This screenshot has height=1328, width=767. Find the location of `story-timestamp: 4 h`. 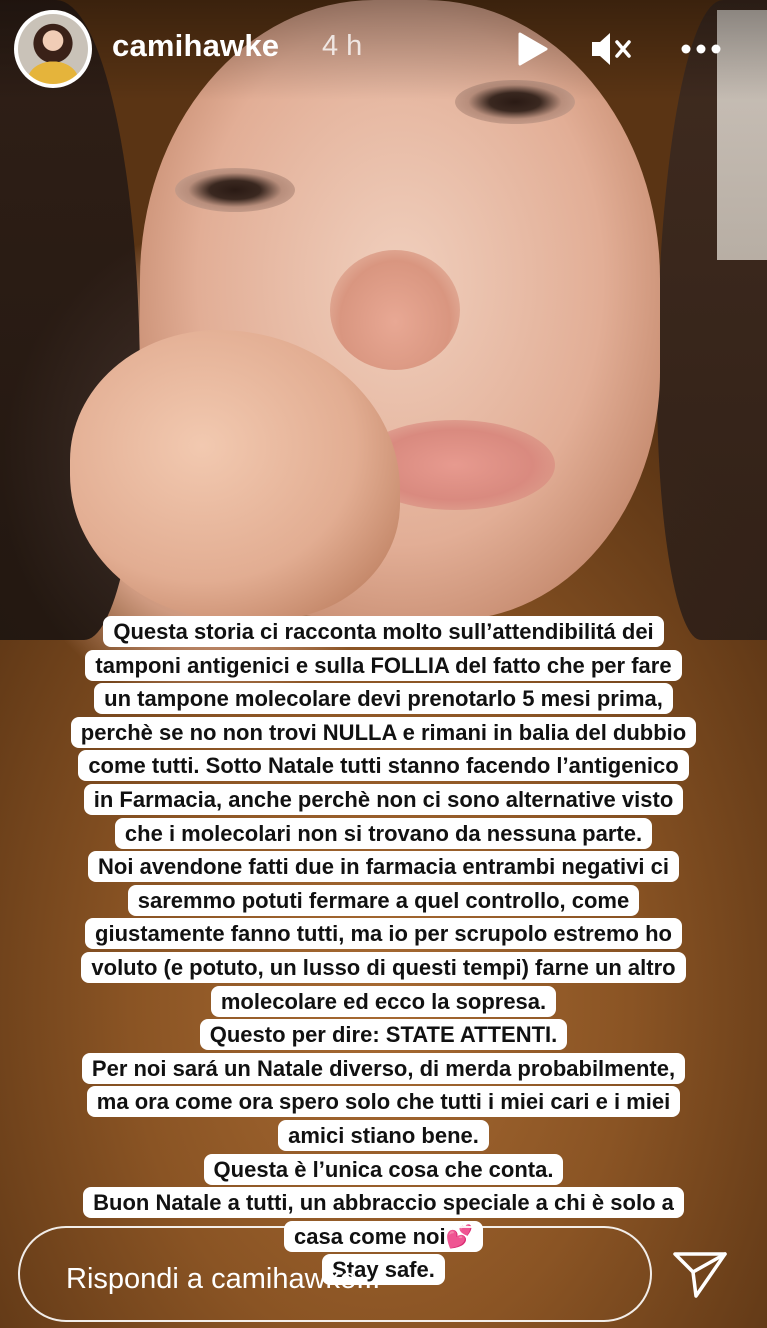

story-timestamp: 4 h is located at coordinates (342, 46).